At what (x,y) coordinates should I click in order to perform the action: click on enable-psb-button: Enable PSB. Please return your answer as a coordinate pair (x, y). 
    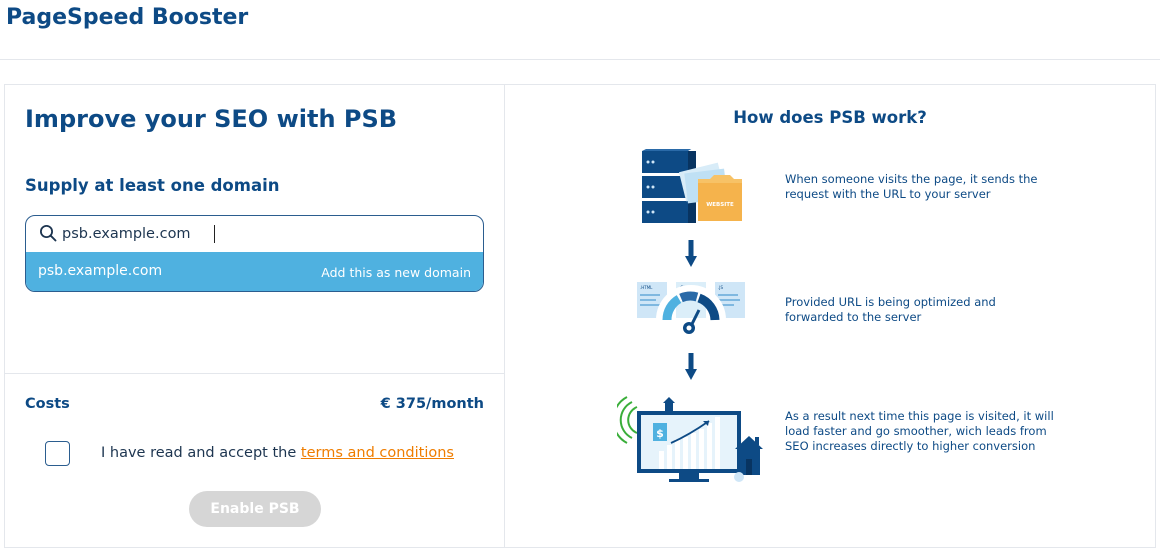
    Looking at the image, I should click on (255, 509).